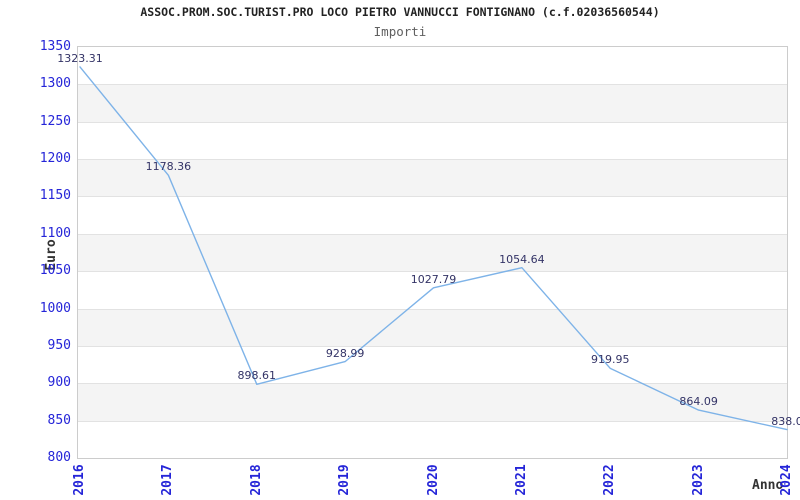 This screenshot has width=800, height=500. I want to click on data-point-label: 1178.36, so click(168, 167).